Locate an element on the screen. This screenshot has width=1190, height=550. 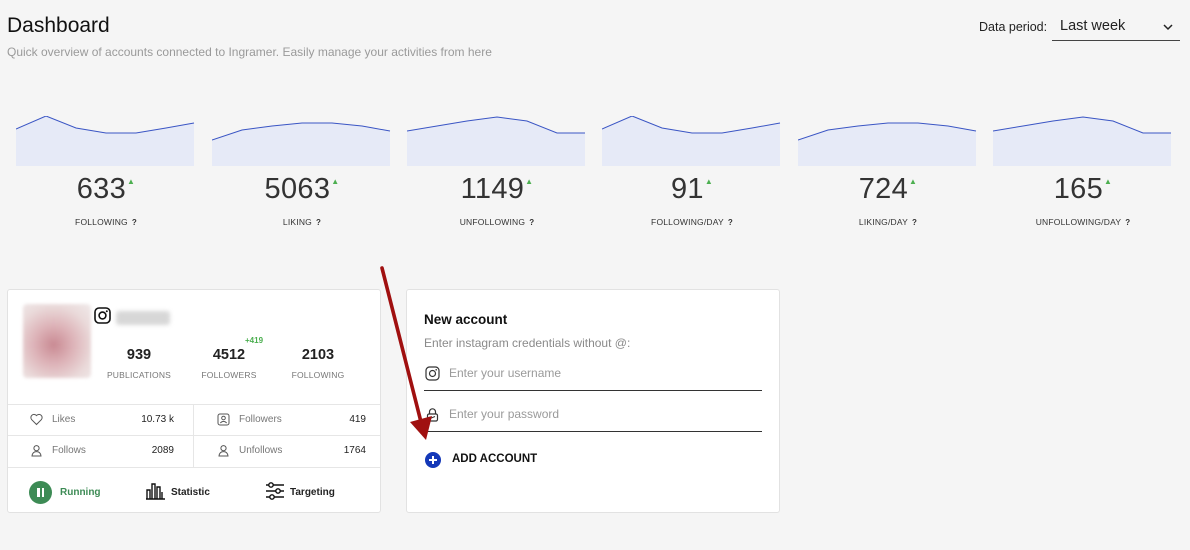
followers-delta: +419 is located at coordinates (254, 340).